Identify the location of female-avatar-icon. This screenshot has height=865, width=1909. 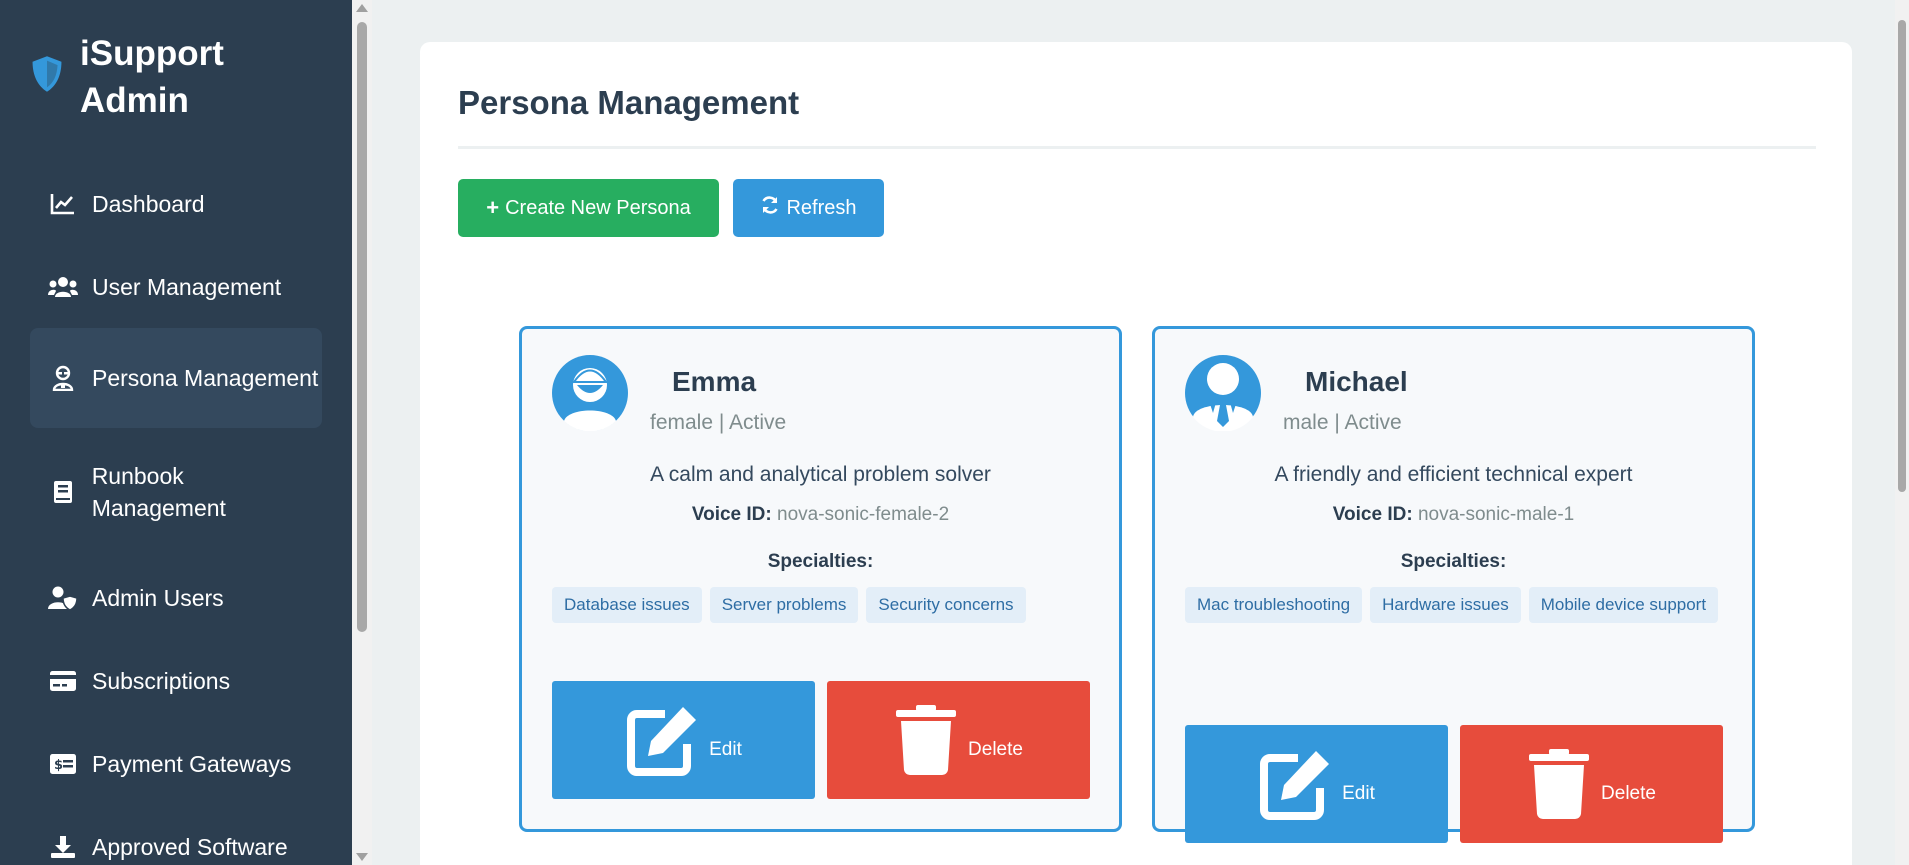
(590, 393).